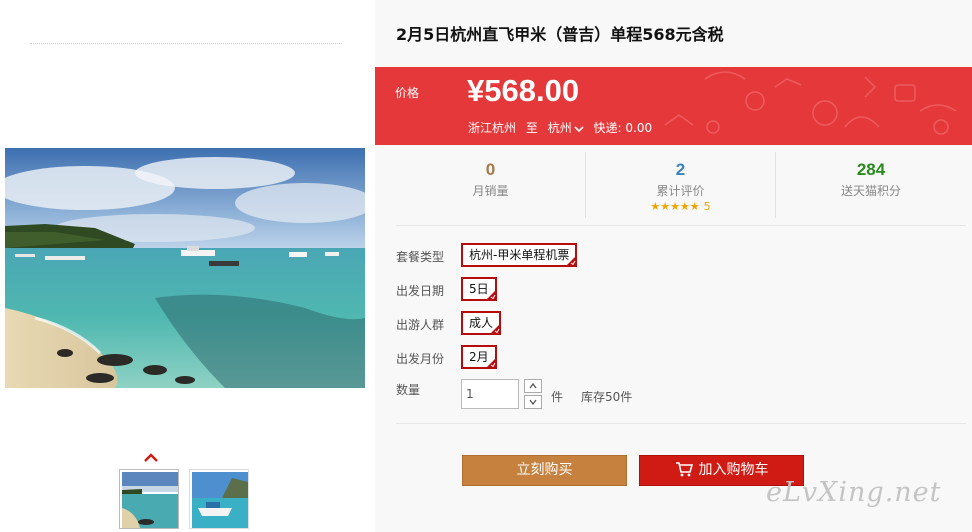 The image size is (972, 532). What do you see at coordinates (544, 470) in the screenshot?
I see `buy-now-button: 立刻购买` at bounding box center [544, 470].